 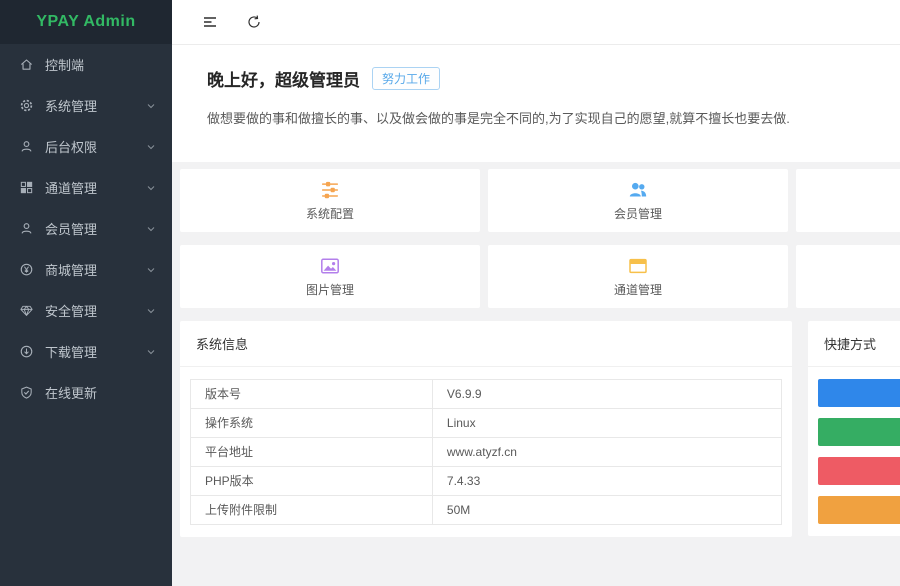 What do you see at coordinates (254, 22) in the screenshot?
I see `refresh-icon` at bounding box center [254, 22].